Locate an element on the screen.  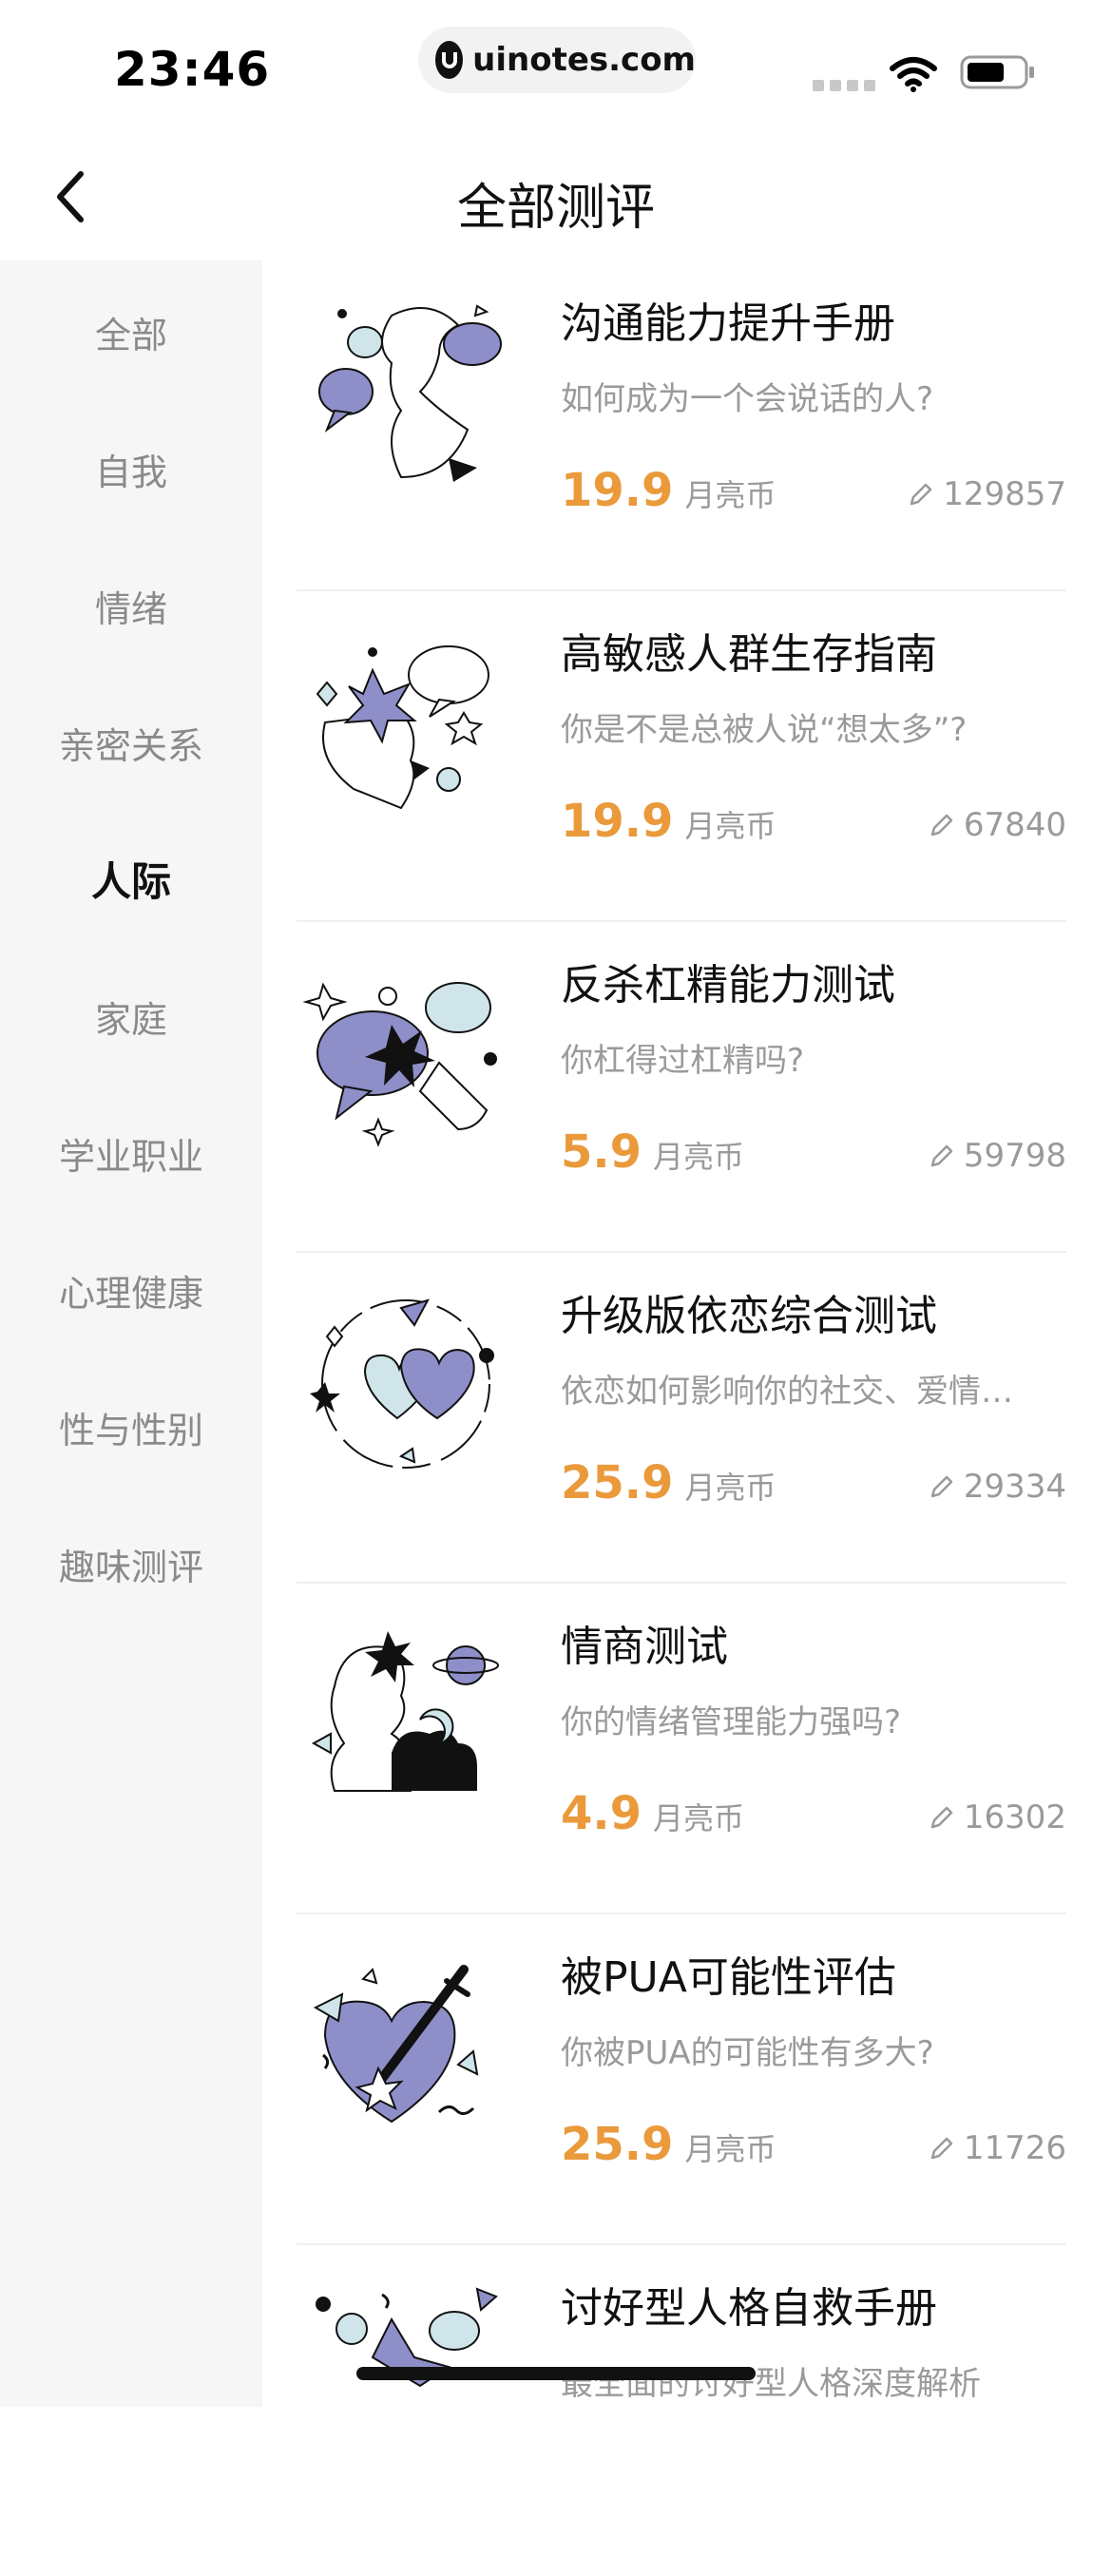
battery-icon is located at coordinates (997, 72).